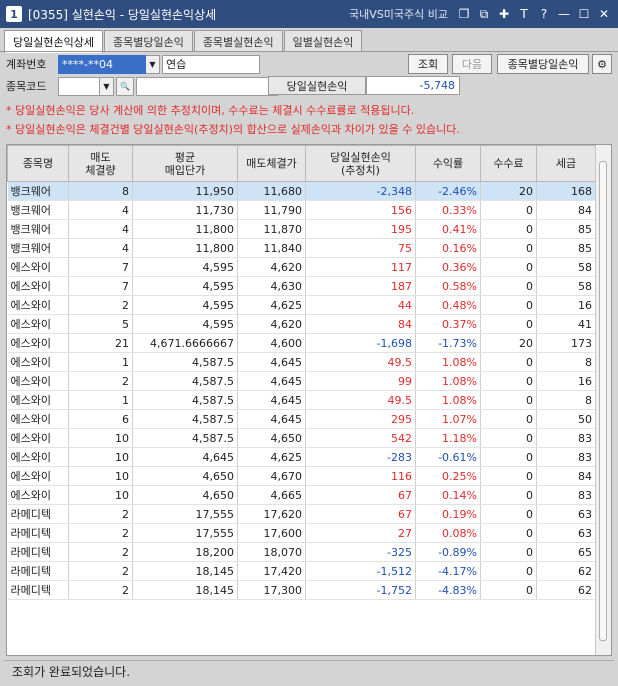 Image resolution: width=618 pixels, height=686 pixels. Describe the element at coordinates (271, 286) in the screenshot. I see `table-cell: 4,630` at that location.